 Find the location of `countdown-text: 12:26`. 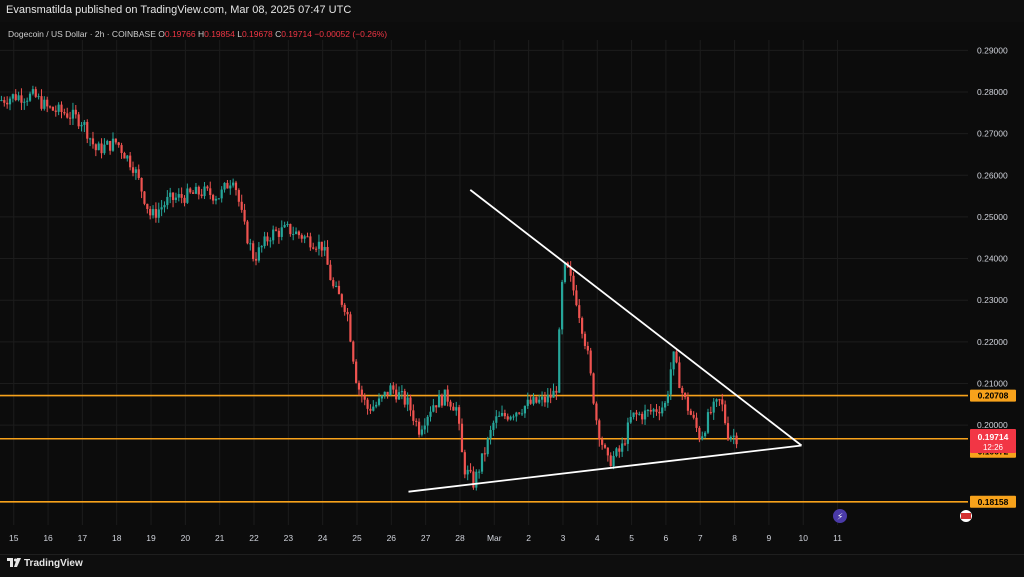

countdown-text: 12:26 is located at coordinates (993, 447).